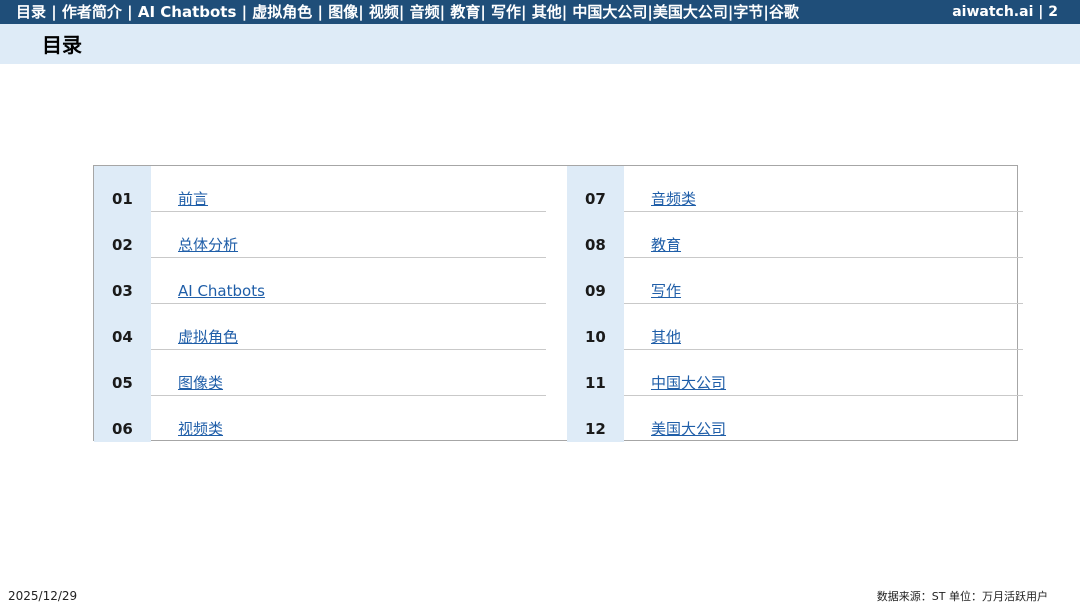  Describe the element at coordinates (993, 12) in the screenshot. I see `brand-name: aiwatch.ai` at that location.